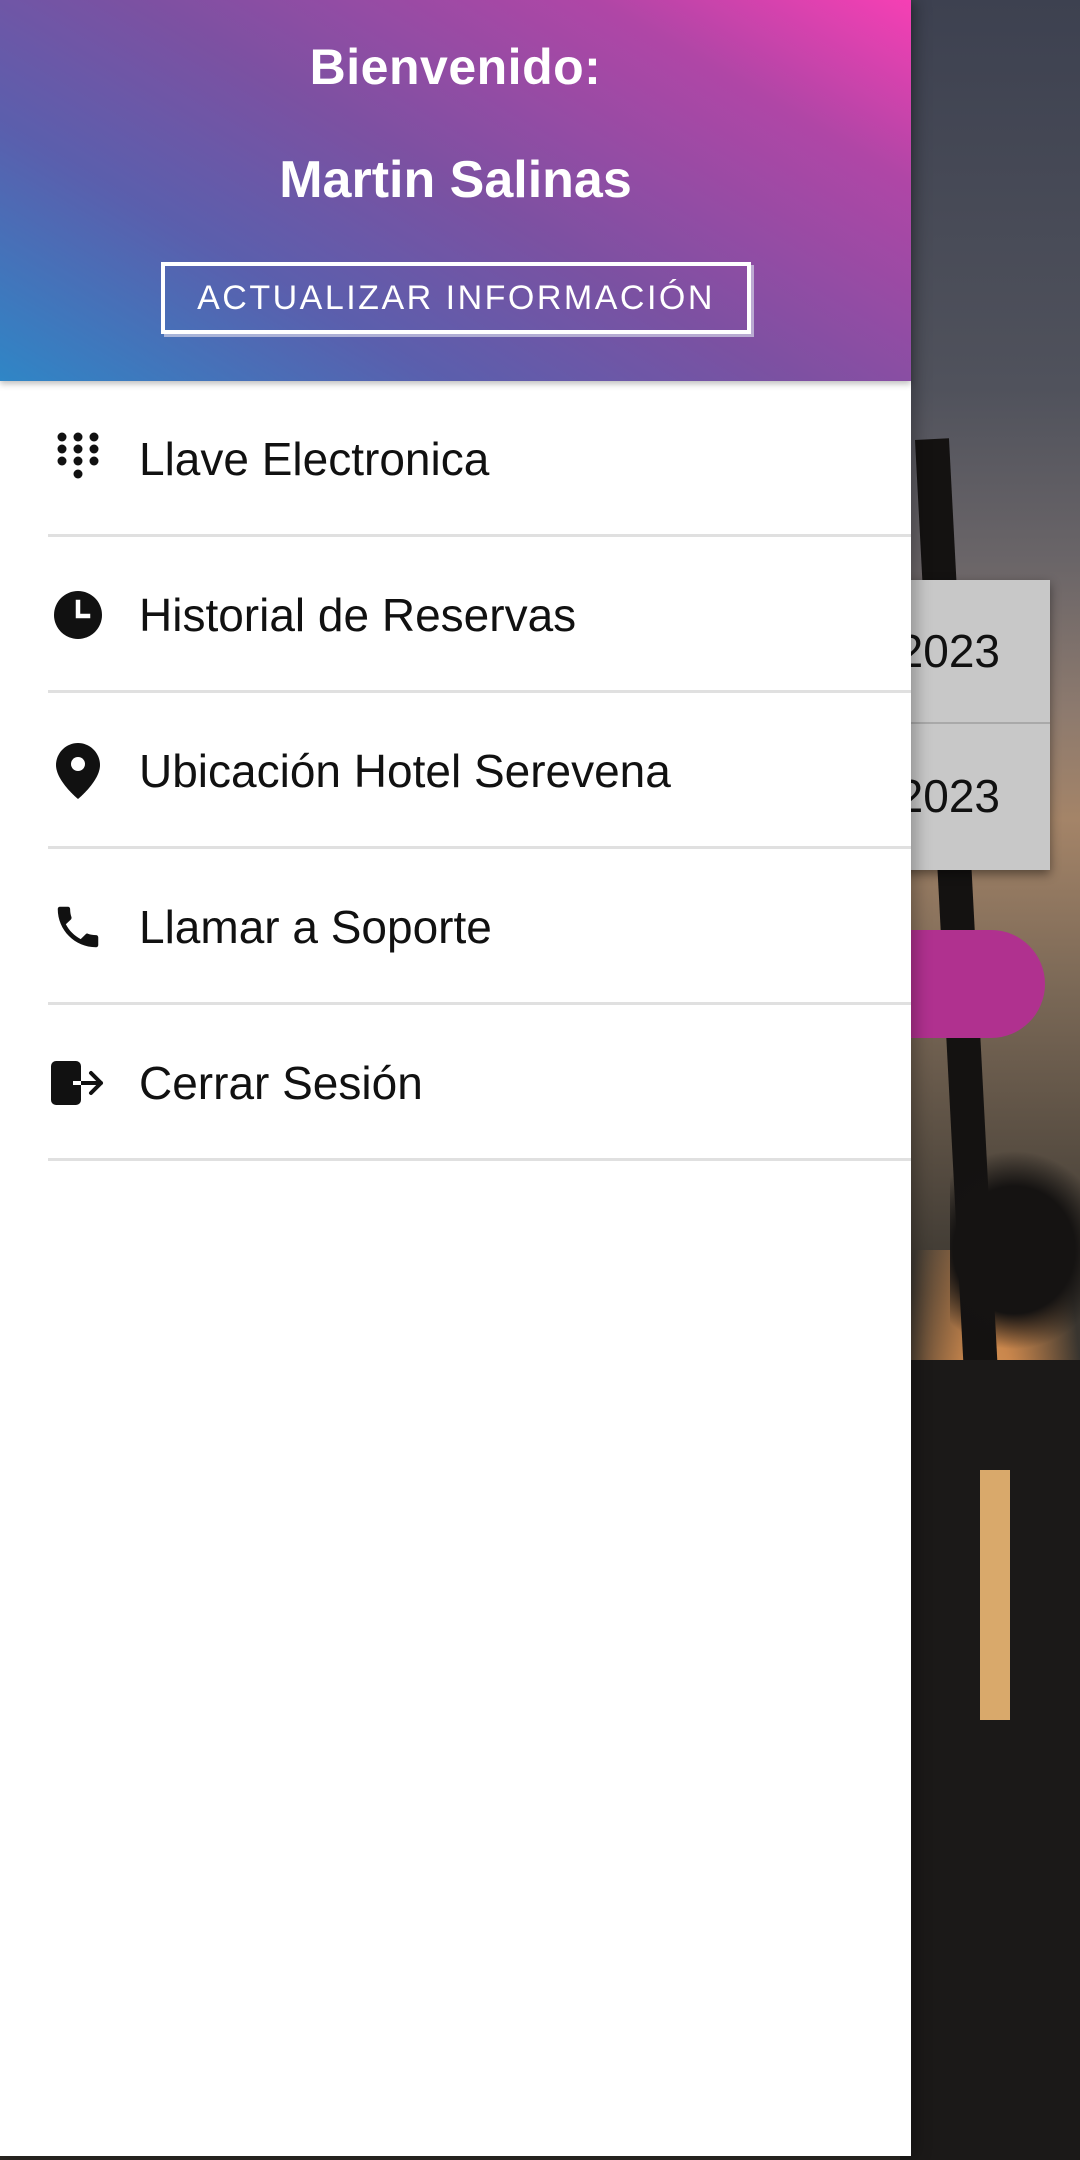  What do you see at coordinates (358, 615) in the screenshot?
I see `menu-item-label: Historial de Reservas` at bounding box center [358, 615].